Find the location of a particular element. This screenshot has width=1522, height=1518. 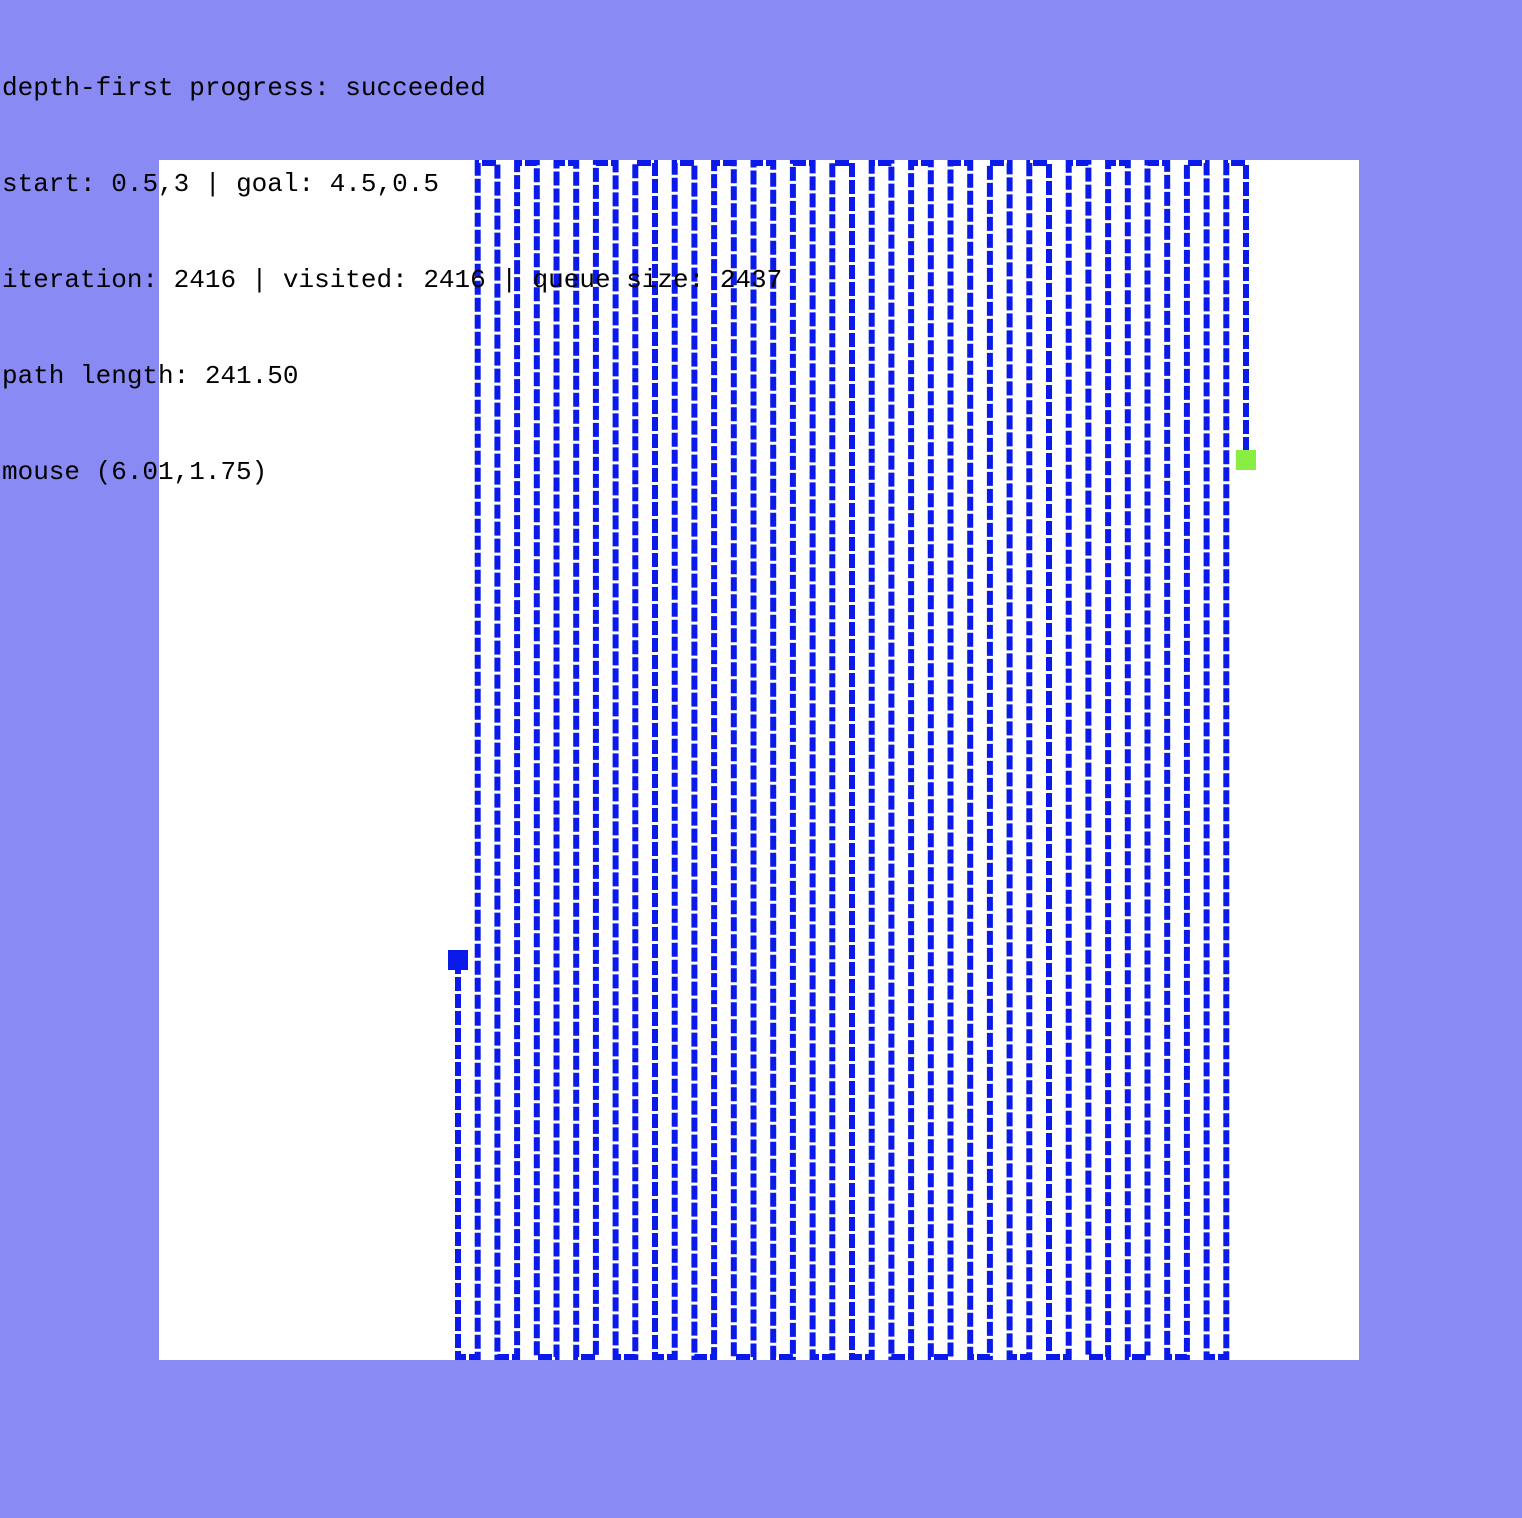

iteration-label: iteration: is located at coordinates (80, 280).